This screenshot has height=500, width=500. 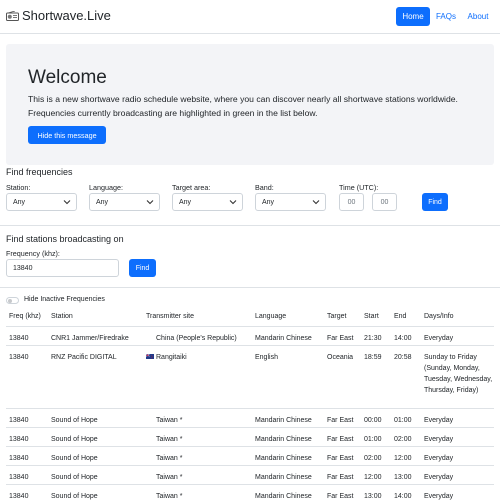 What do you see at coordinates (406, 437) in the screenshot?
I see `end-cell: 02:00` at bounding box center [406, 437].